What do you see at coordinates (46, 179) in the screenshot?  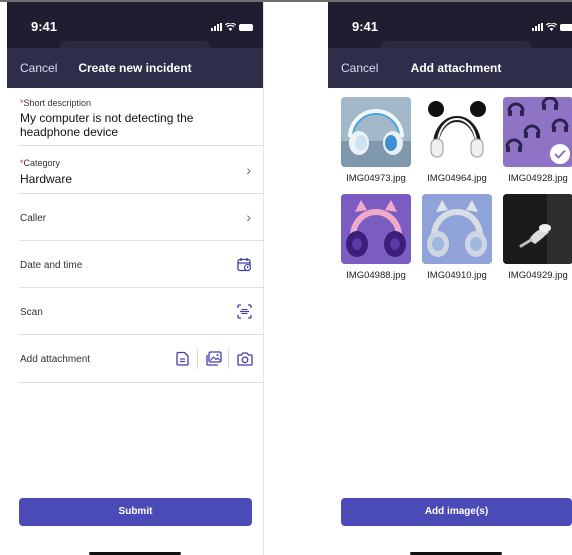 I see `category-value: Hardware` at bounding box center [46, 179].